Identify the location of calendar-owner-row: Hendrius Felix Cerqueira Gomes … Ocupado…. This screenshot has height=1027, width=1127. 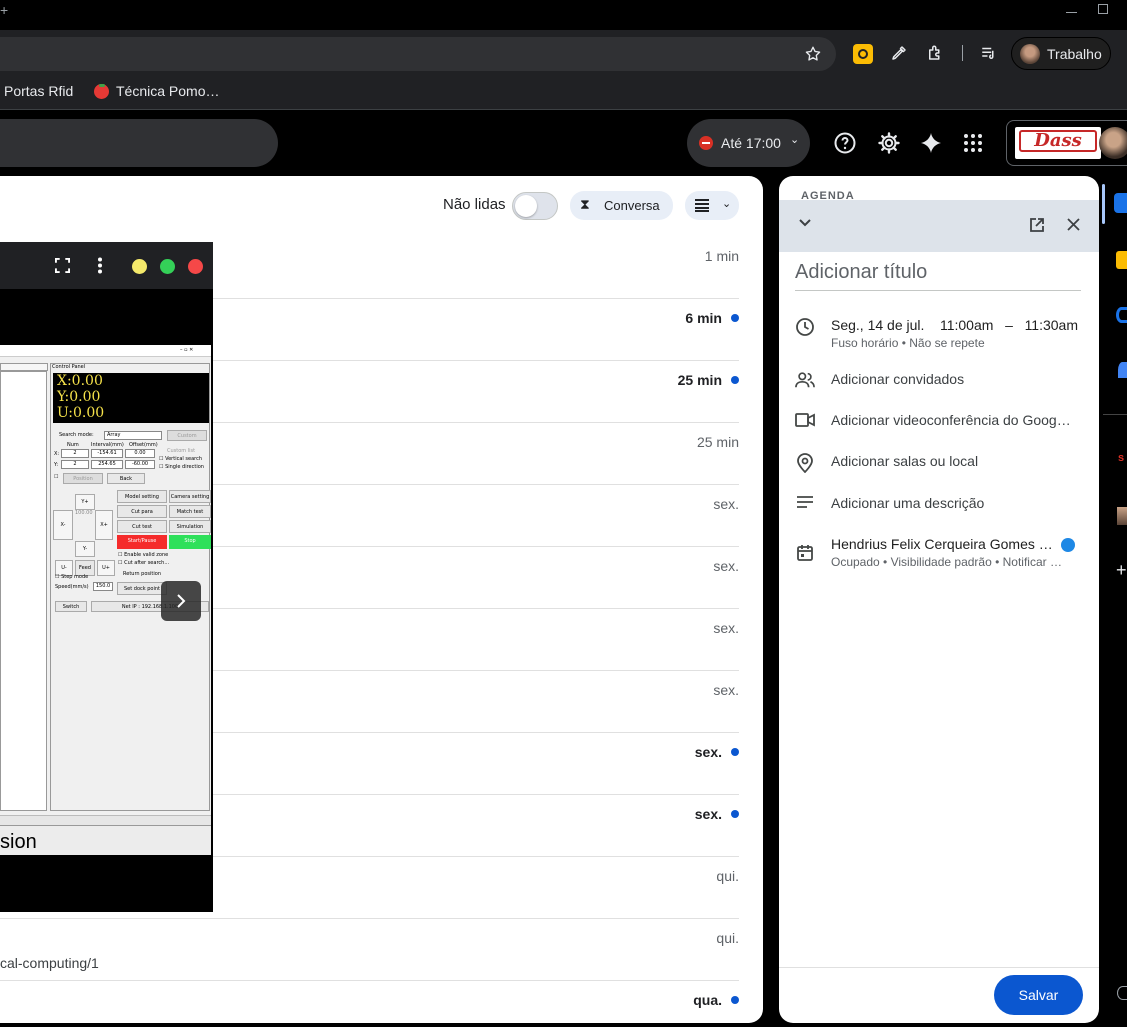
(939, 552).